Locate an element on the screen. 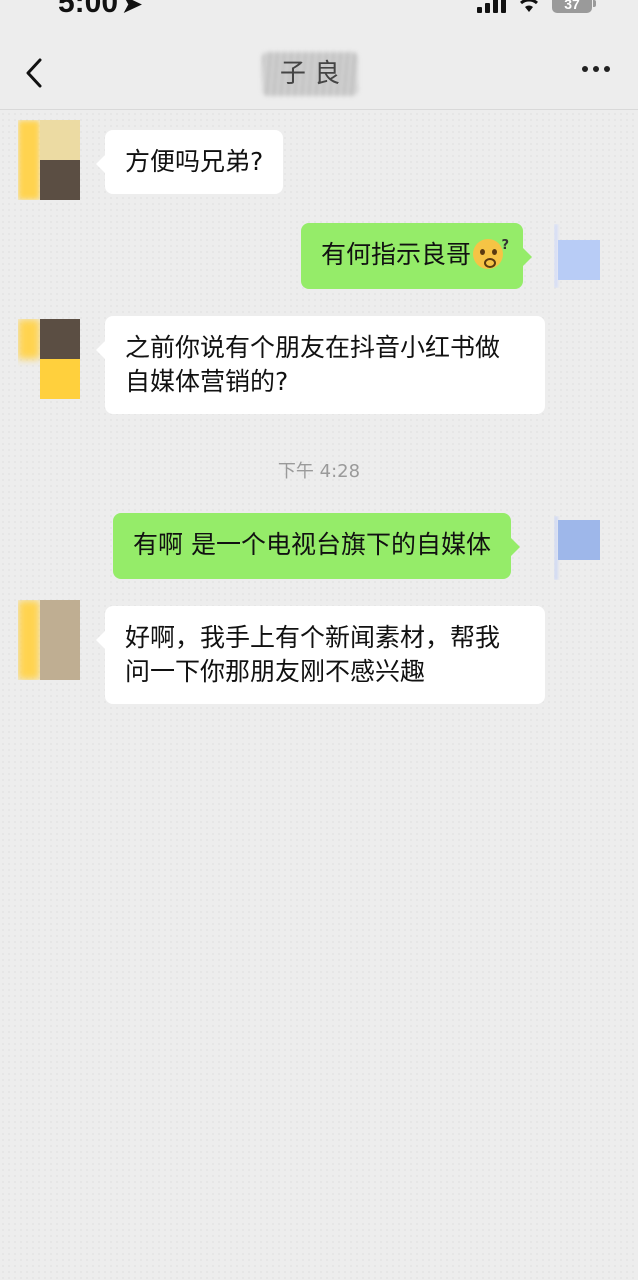 This screenshot has width=638, height=1280. status-time: 5:00 ➤ is located at coordinates (100, 10).